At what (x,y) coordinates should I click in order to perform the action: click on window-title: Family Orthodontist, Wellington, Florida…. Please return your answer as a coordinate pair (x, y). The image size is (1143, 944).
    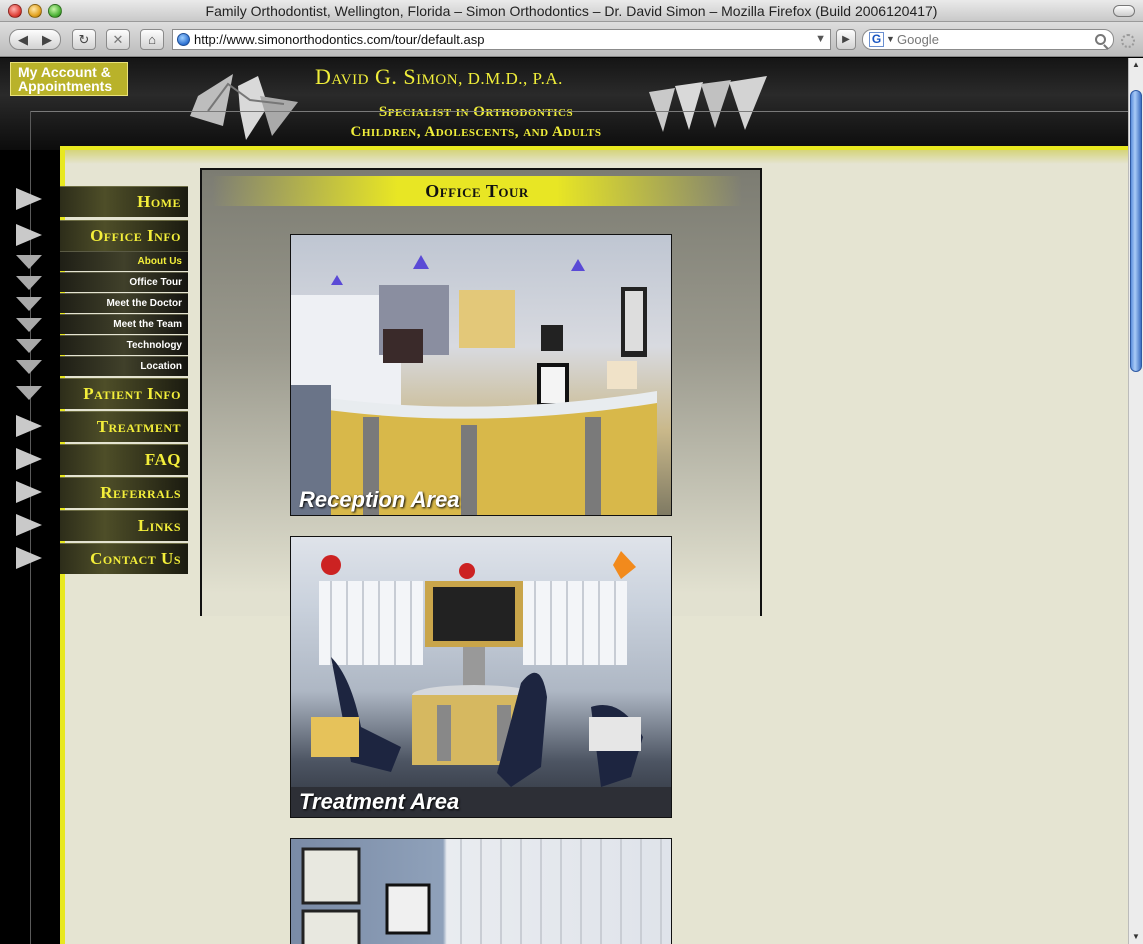
    Looking at the image, I should click on (571, 11).